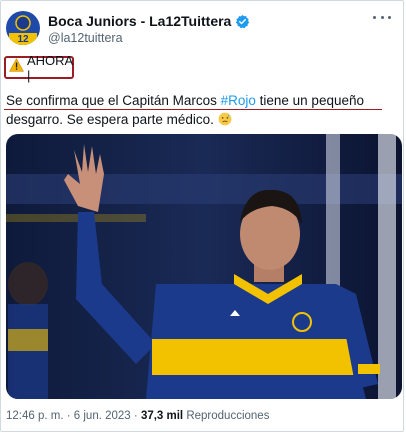 The height and width of the screenshot is (434, 406). Describe the element at coordinates (85, 38) in the screenshot. I see `user-handle: @la12tuittera` at that location.